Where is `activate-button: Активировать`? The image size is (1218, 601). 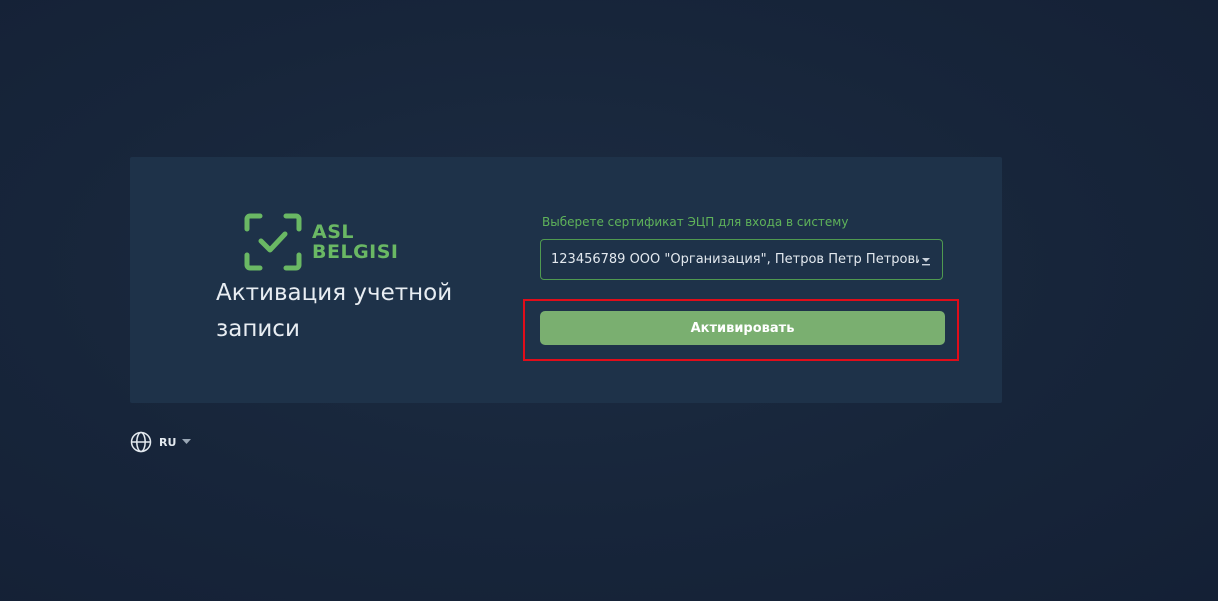 activate-button: Активировать is located at coordinates (742, 328).